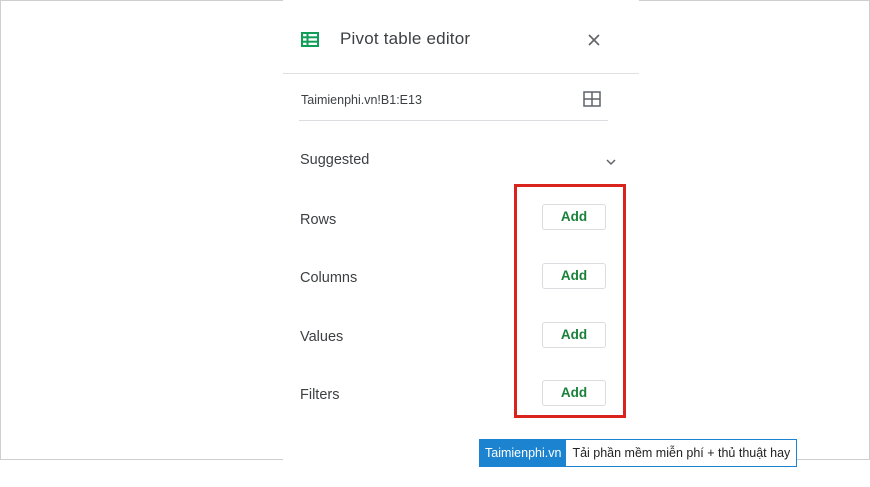 This screenshot has width=870, height=487. What do you see at coordinates (592, 99) in the screenshot?
I see `grid-icon` at bounding box center [592, 99].